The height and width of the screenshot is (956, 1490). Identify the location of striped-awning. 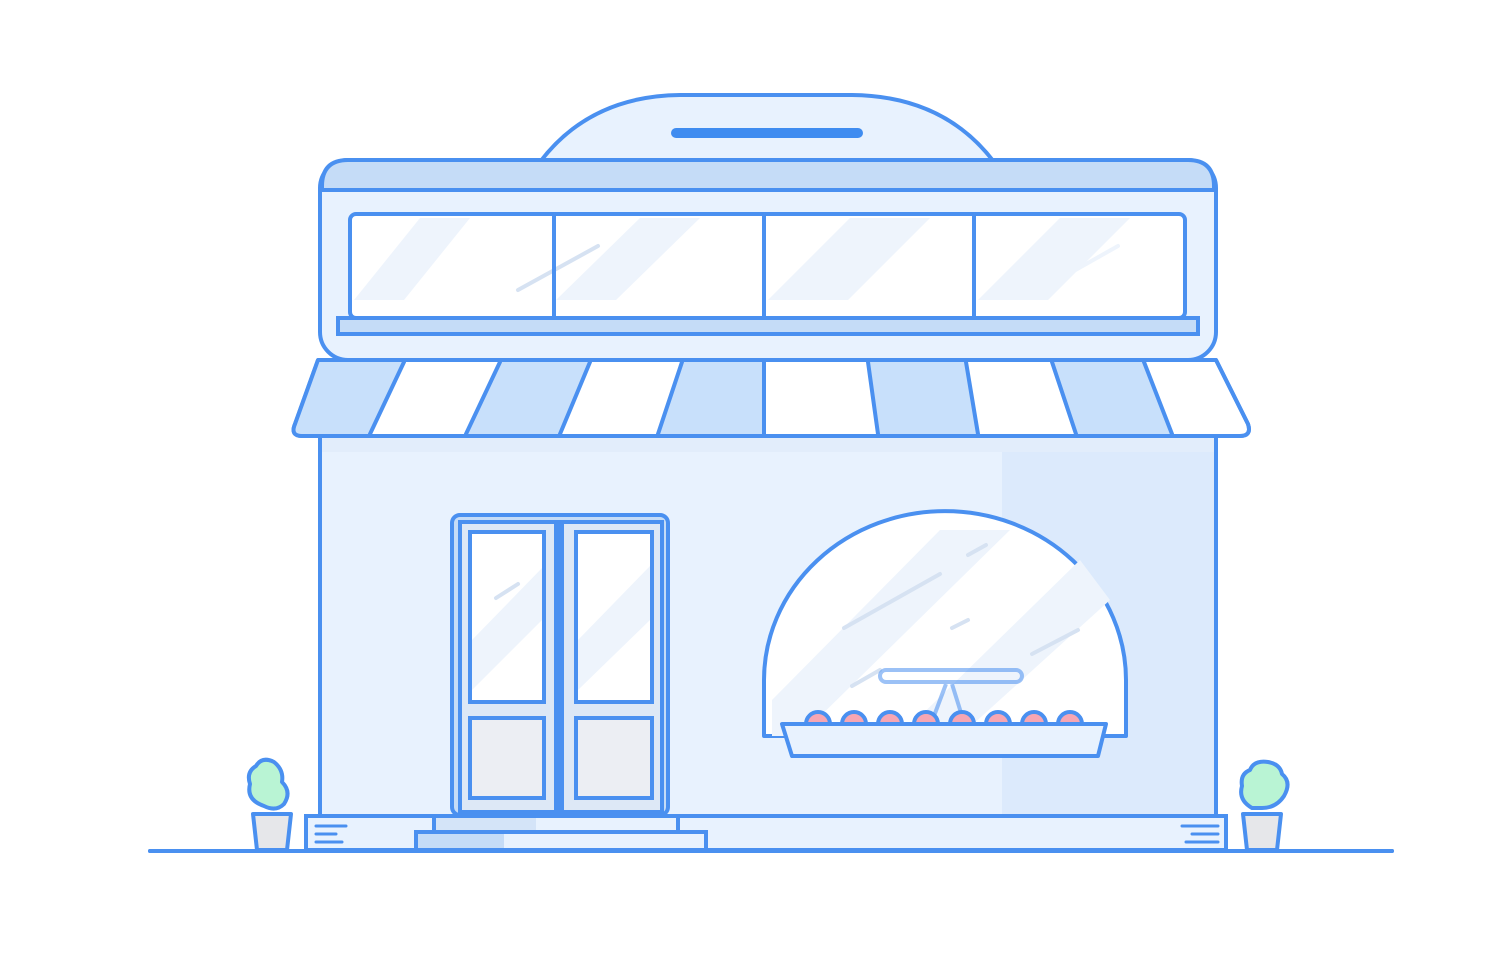
(771, 398).